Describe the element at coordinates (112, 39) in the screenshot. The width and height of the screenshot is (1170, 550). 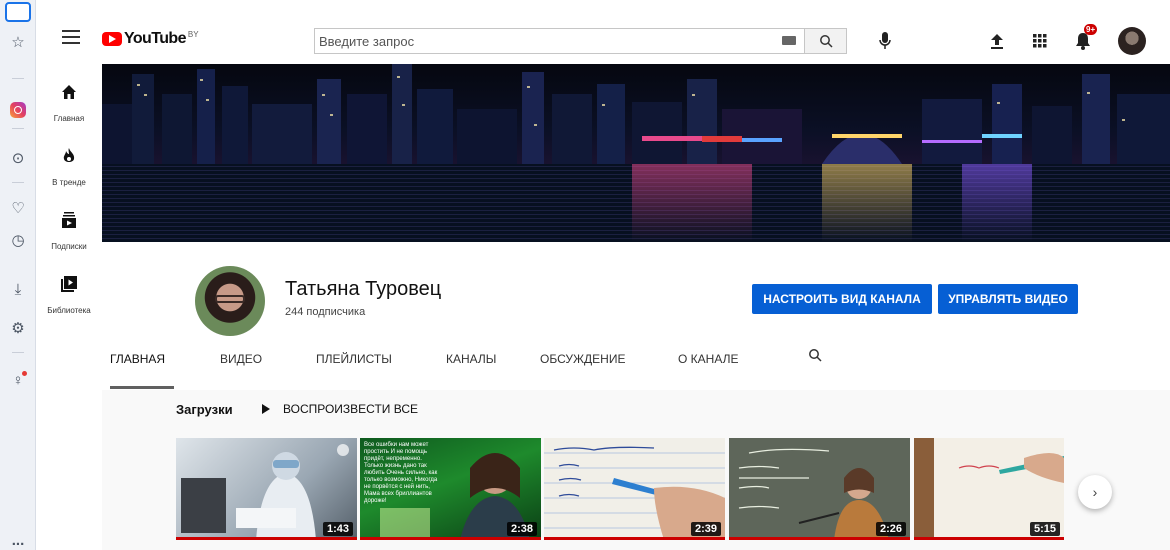
I see `youtube-play-icon` at that location.